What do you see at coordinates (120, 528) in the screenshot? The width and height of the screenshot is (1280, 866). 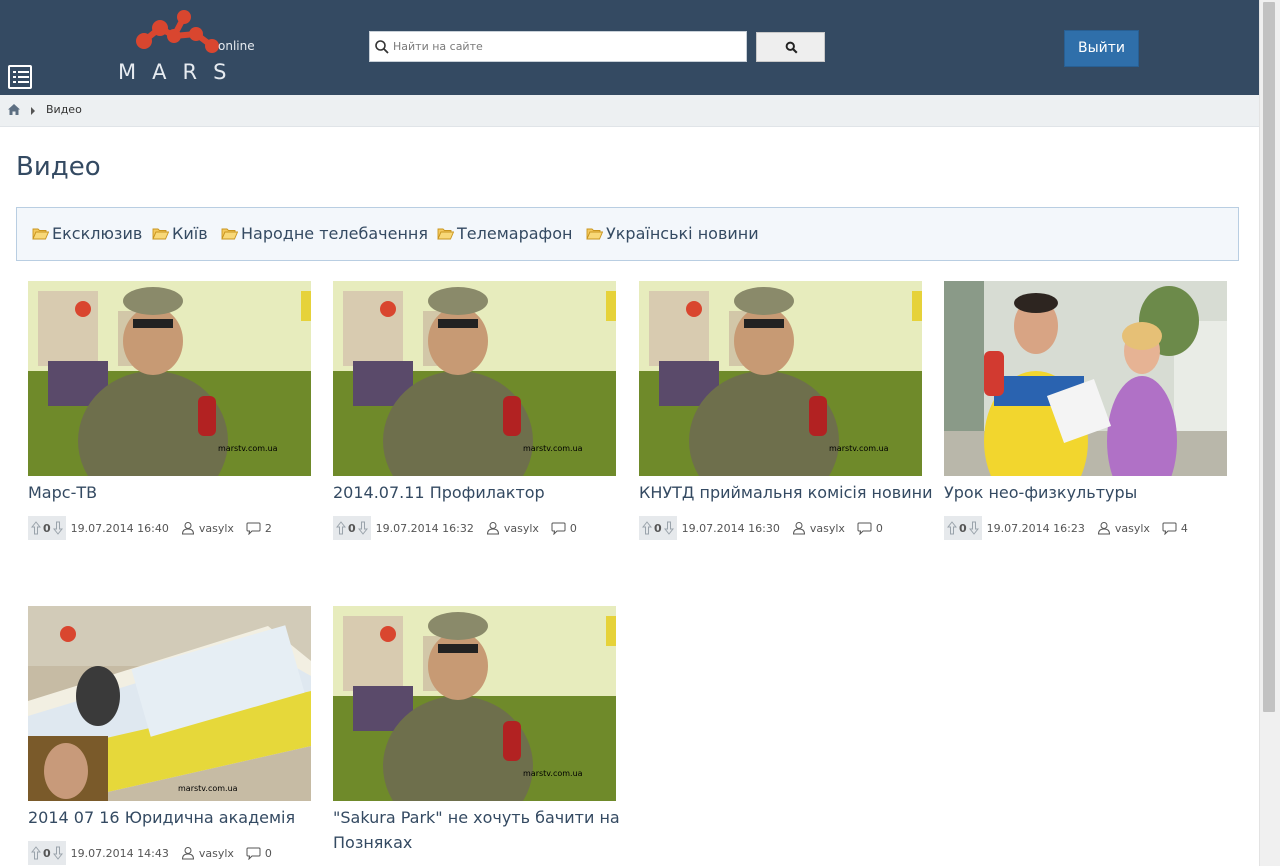 I see `video-date: 19.07.2014 16:40` at bounding box center [120, 528].